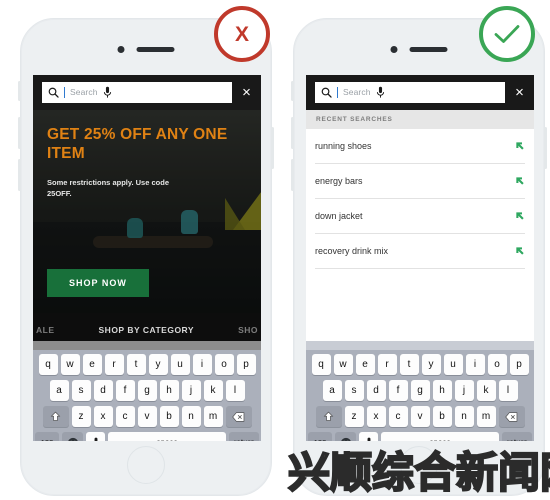 This screenshot has width=550, height=500. What do you see at coordinates (420, 146) in the screenshot?
I see `list-item: running shoes` at bounding box center [420, 146].